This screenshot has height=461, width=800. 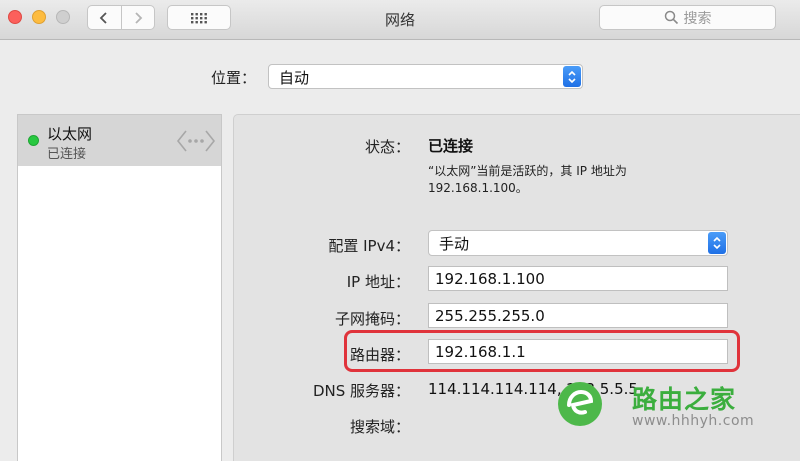 What do you see at coordinates (425, 76) in the screenshot?
I see `location-popup: 自动` at bounding box center [425, 76].